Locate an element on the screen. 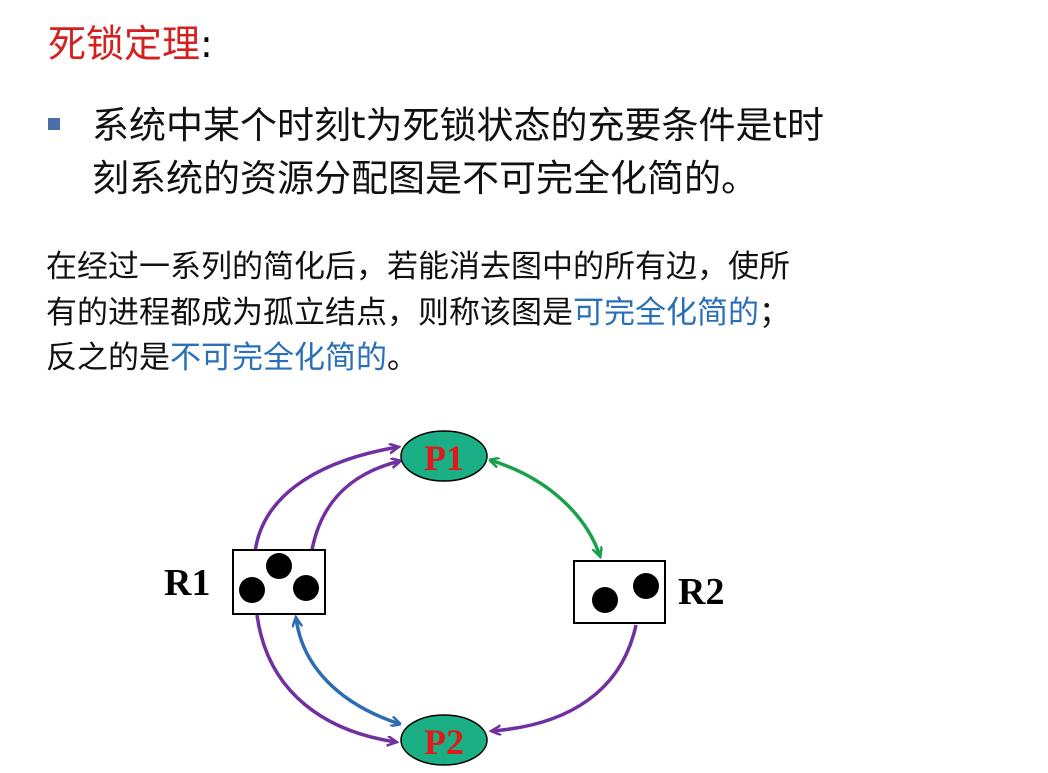 The image size is (1048, 773). resource-r2-label: R2 is located at coordinates (701, 592).